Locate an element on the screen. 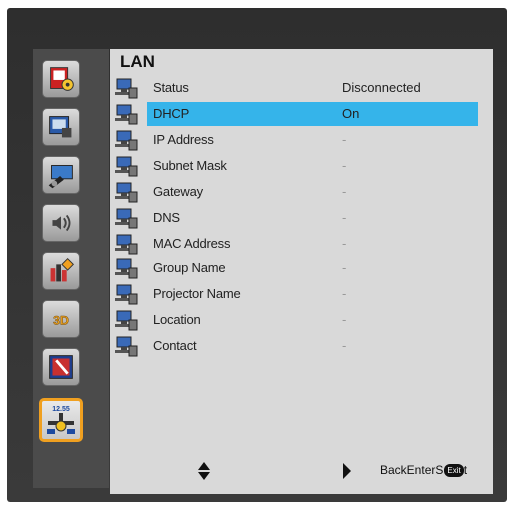  display-settings-icon is located at coordinates (61, 127).